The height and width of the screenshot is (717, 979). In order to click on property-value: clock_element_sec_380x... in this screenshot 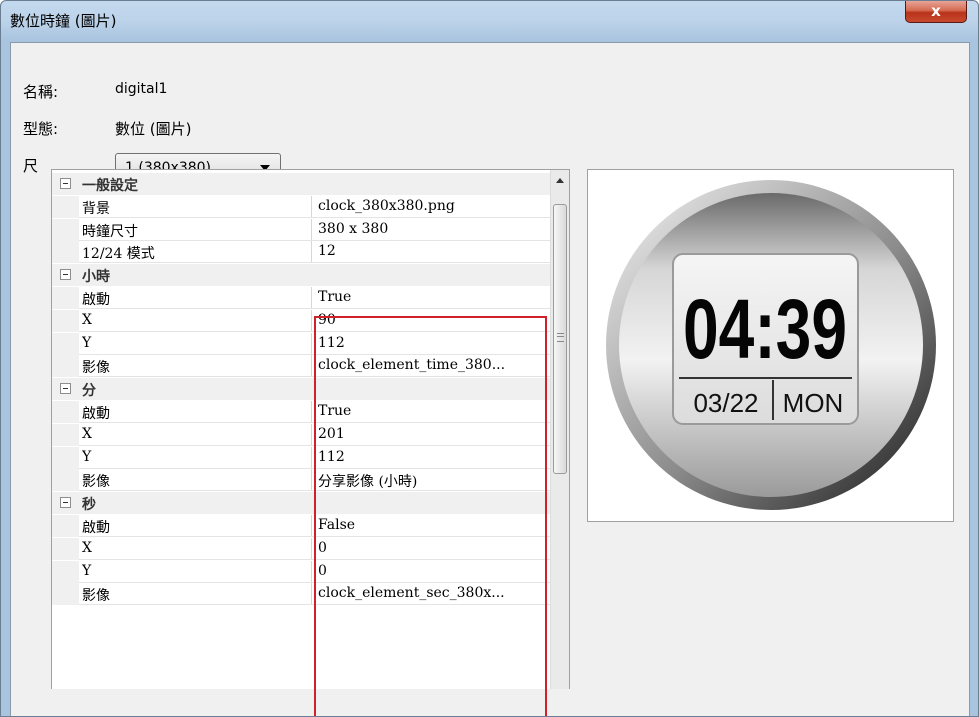, I will do `click(432, 594)`.